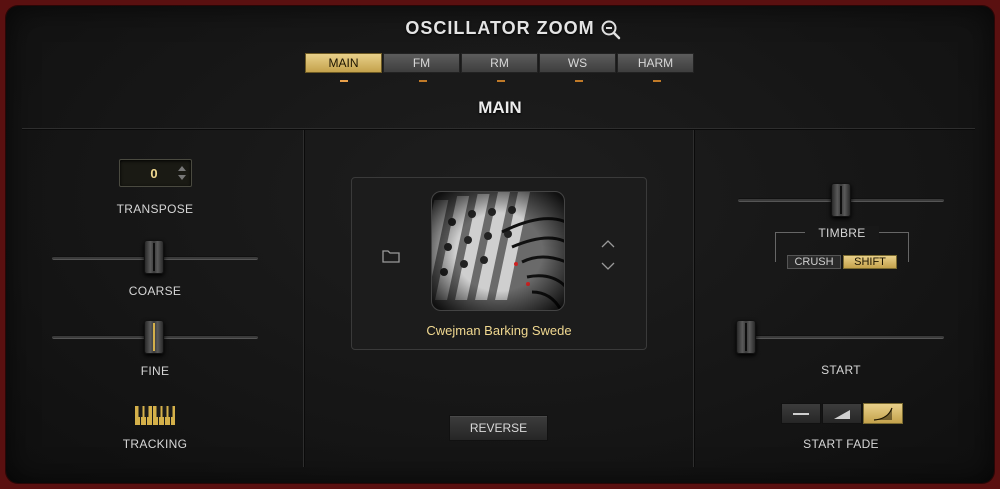 Image resolution: width=1000 pixels, height=489 pixels. Describe the element at coordinates (155, 371) in the screenshot. I see `fine-label: FINE` at that location.